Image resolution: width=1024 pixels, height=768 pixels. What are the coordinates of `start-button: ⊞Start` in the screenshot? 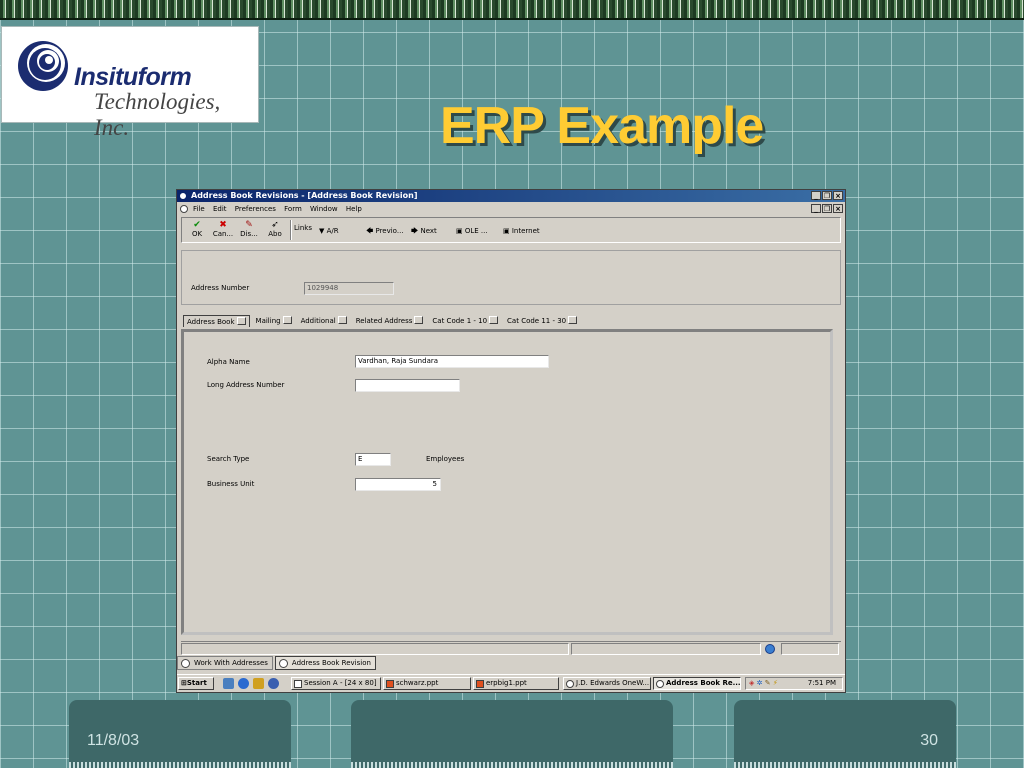 It's located at (196, 683).